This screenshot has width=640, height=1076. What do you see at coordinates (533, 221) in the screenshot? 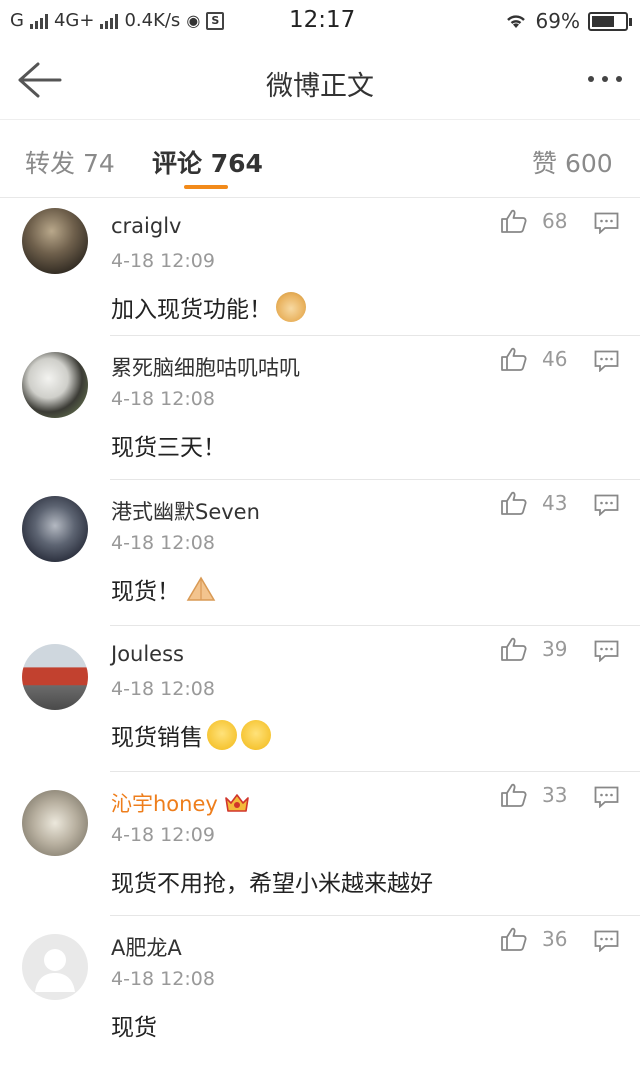
I see `like-button: 68` at bounding box center [533, 221].